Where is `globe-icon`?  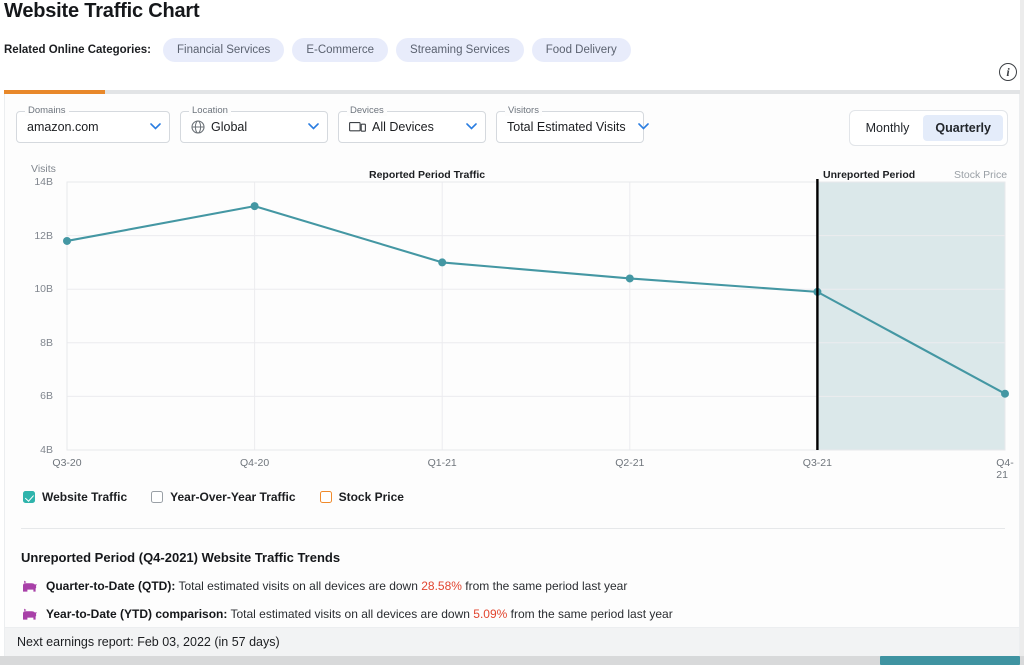
globe-icon is located at coordinates (198, 127).